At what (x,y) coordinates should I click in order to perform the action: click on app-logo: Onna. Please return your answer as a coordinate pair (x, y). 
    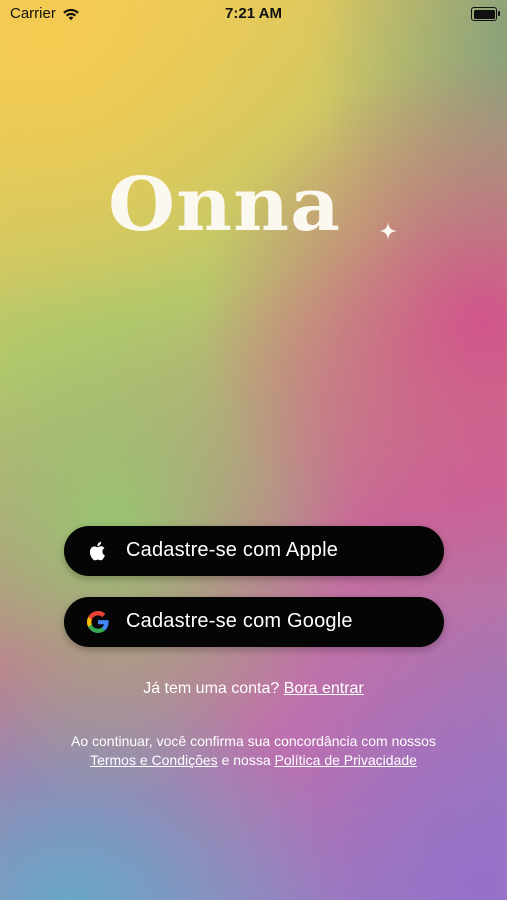
    Looking at the image, I should click on (224, 205).